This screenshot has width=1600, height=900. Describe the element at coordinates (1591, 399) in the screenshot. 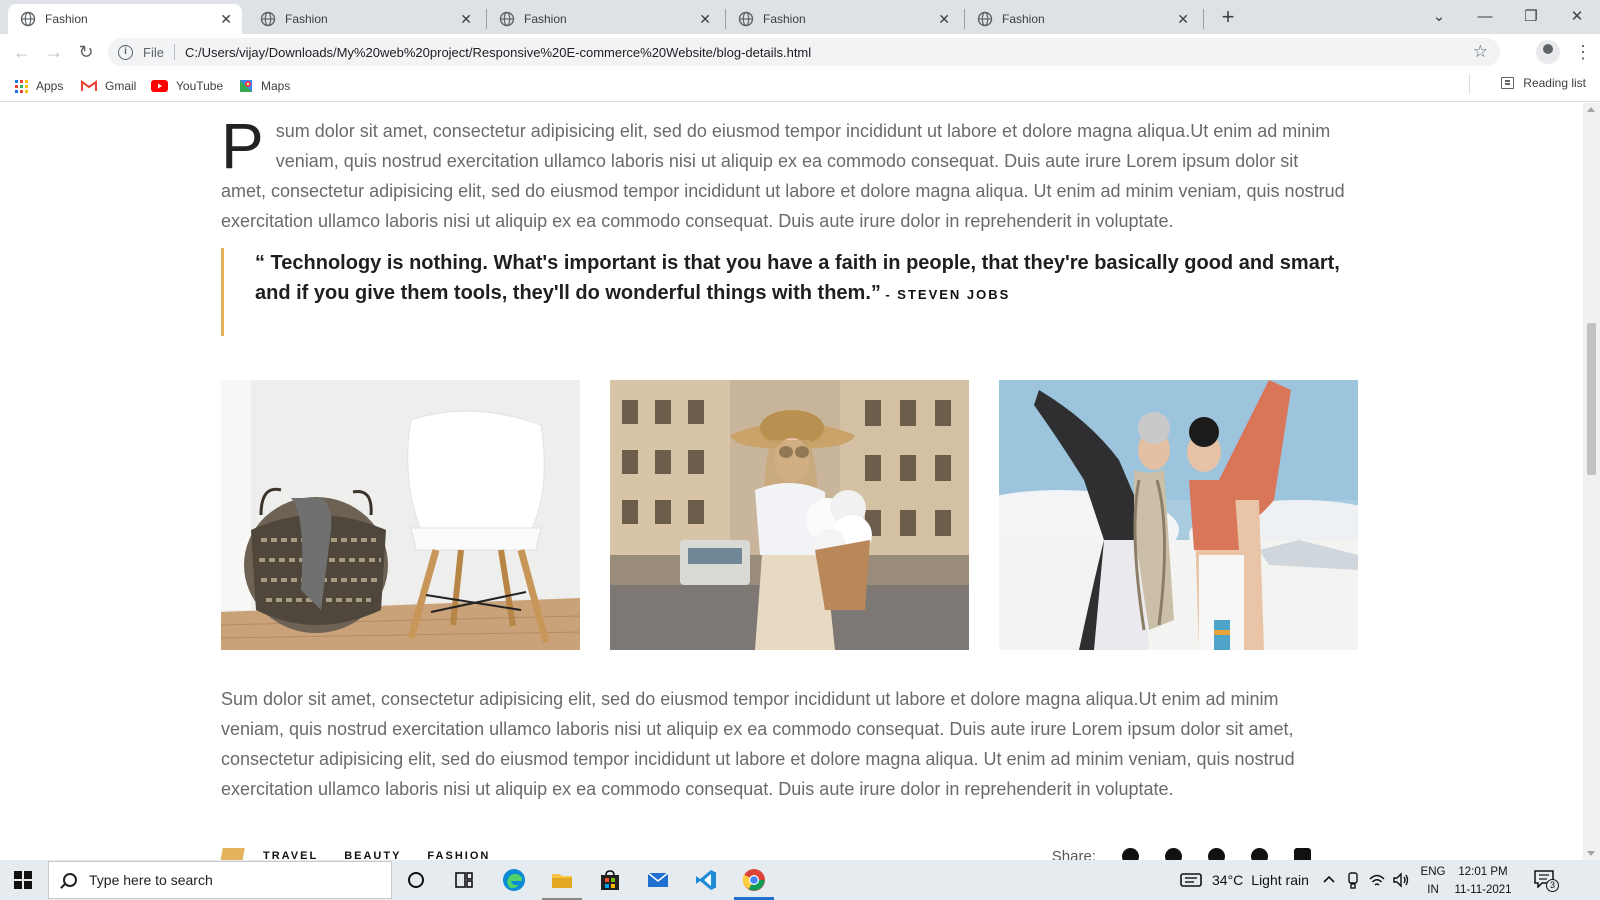

I see `scrollbar-thumb` at that location.